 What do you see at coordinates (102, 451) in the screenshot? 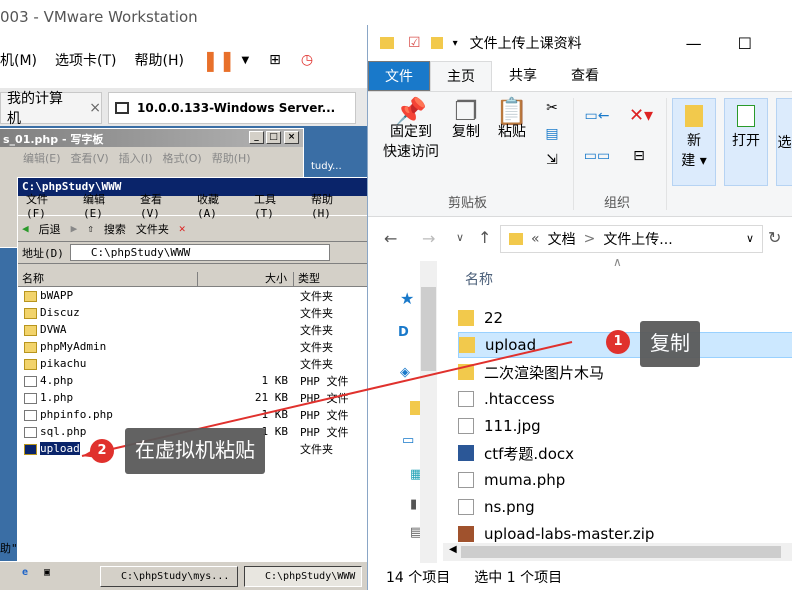
I see `step-badge-2: 2` at bounding box center [102, 451].